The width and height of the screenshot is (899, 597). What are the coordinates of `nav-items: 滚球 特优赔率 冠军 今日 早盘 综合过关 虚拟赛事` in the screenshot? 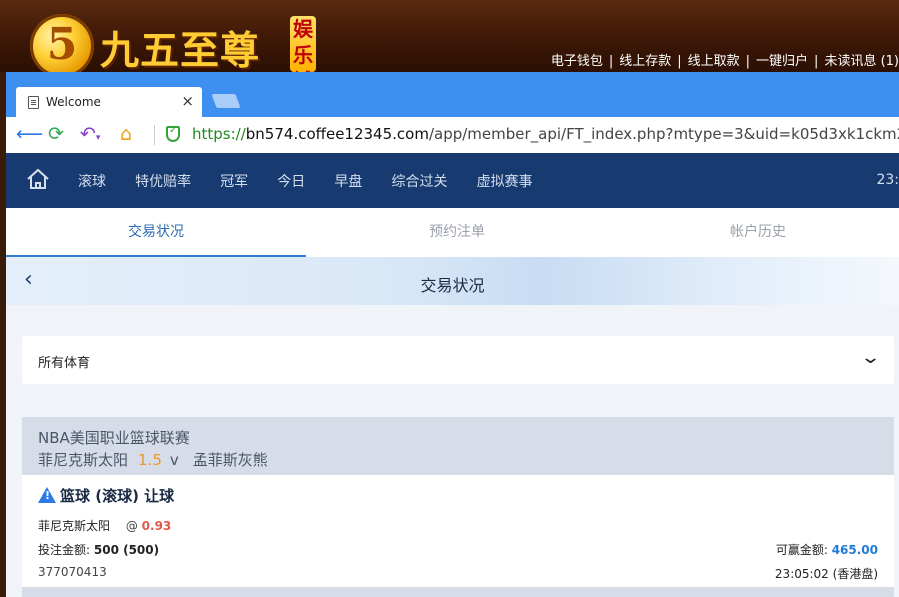 It's located at (317, 181).